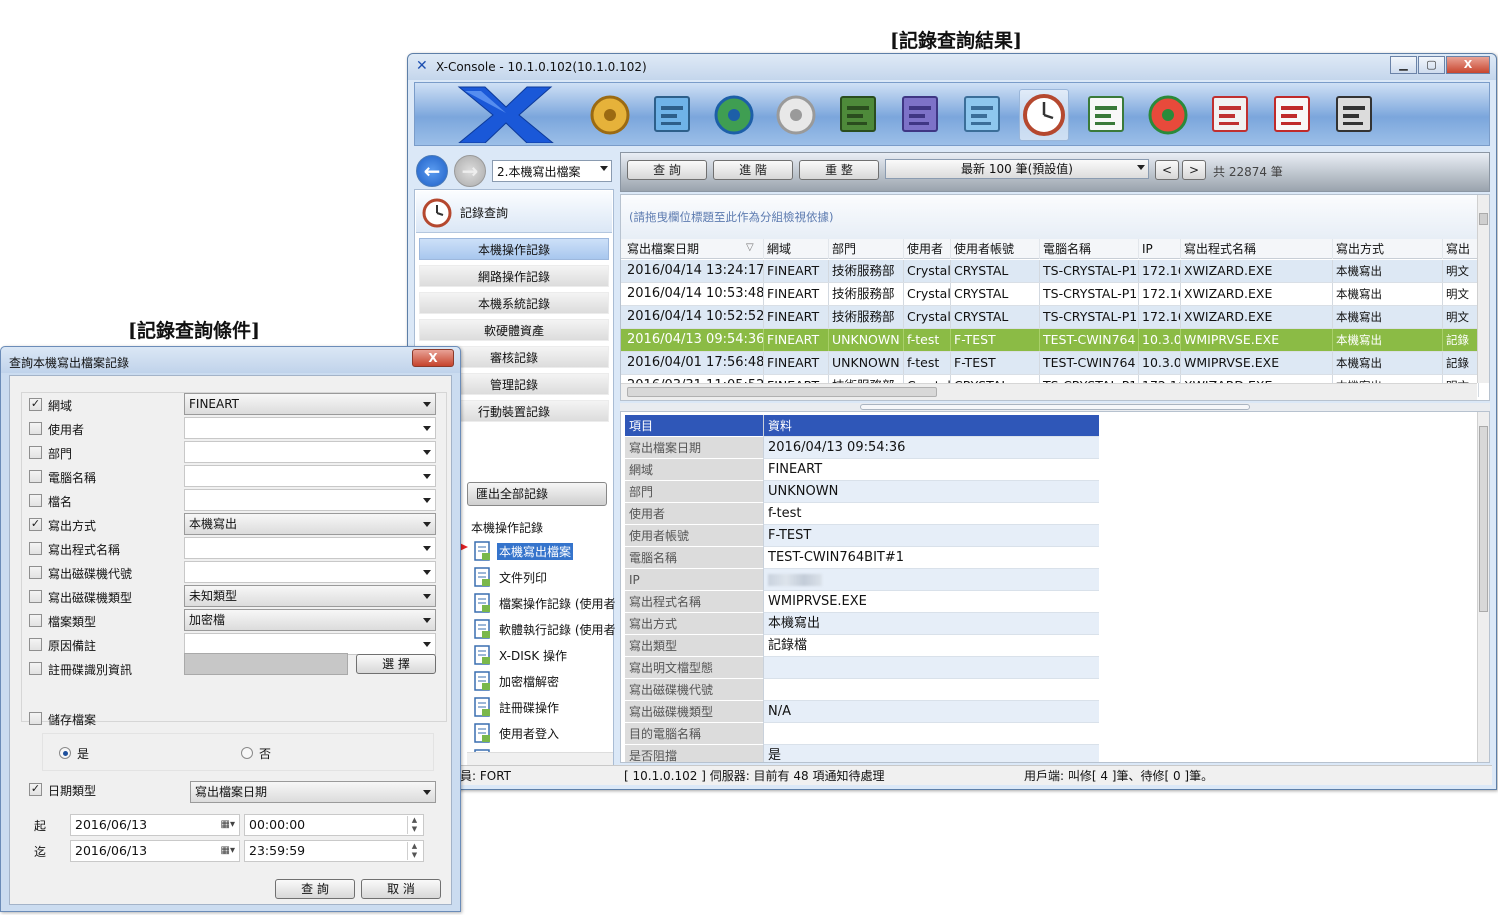 This screenshot has height=915, width=1498. I want to click on menu-item: 本機操作記錄, so click(514, 249).